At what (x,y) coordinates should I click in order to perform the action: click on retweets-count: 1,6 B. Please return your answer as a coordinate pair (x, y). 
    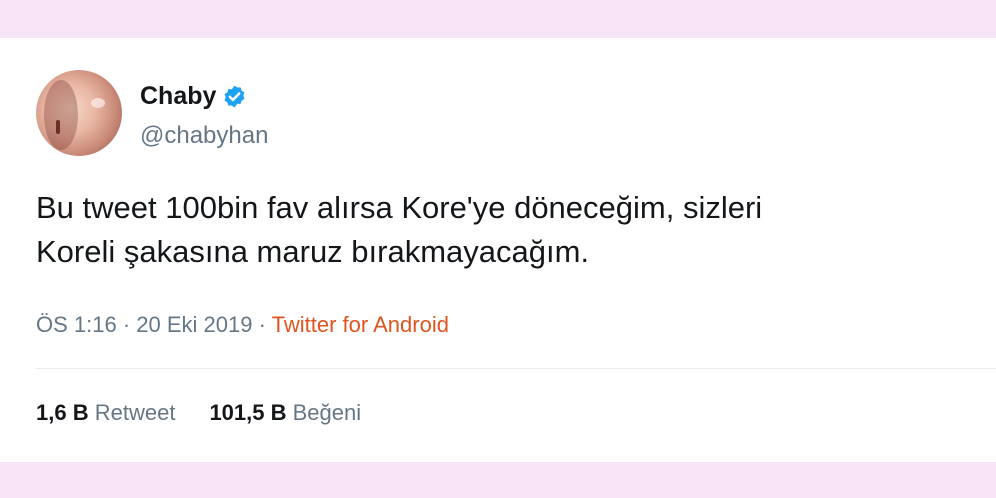
    Looking at the image, I should click on (62, 412).